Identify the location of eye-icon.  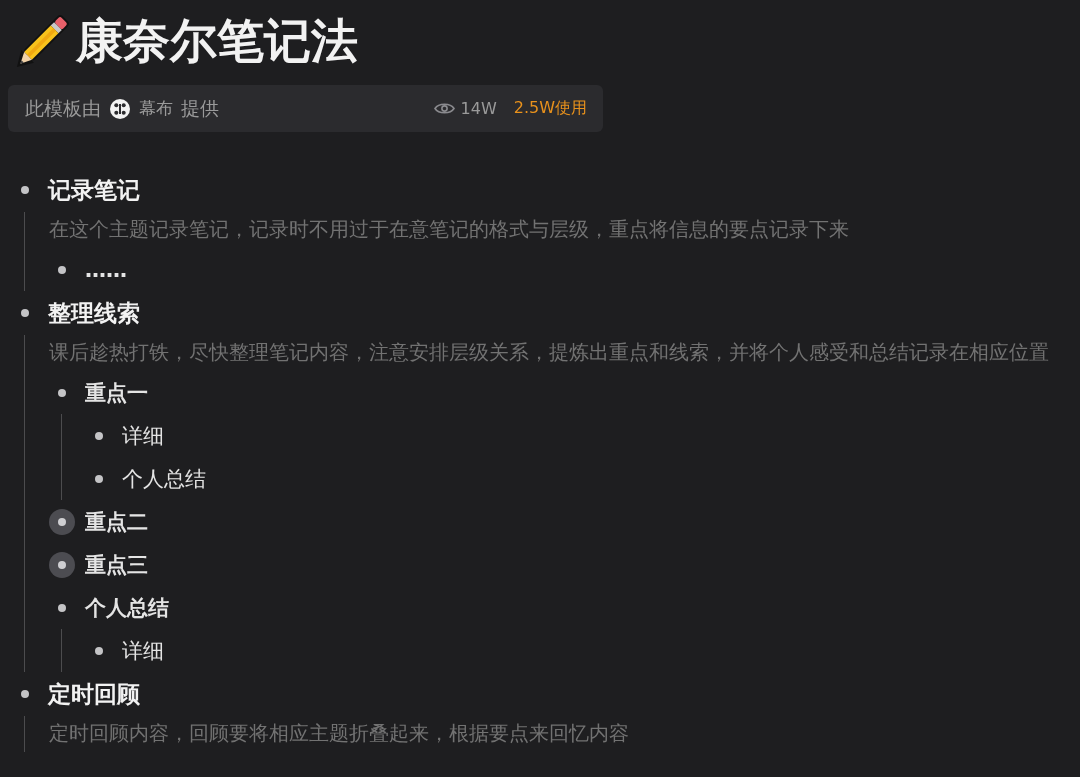
(444, 108).